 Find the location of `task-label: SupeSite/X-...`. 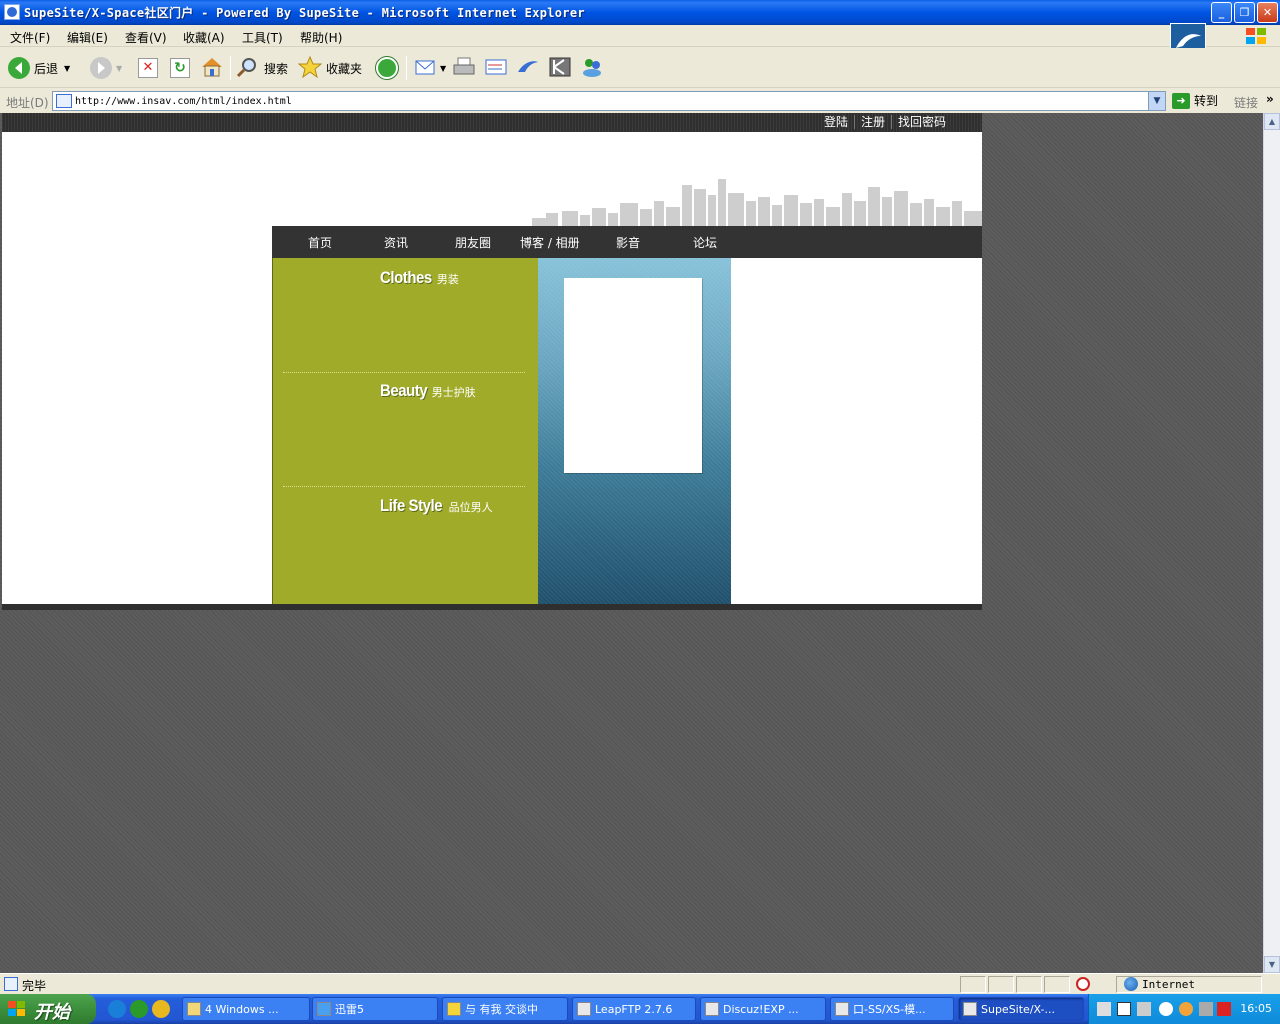

task-label: SupeSite/X-... is located at coordinates (1018, 1009).